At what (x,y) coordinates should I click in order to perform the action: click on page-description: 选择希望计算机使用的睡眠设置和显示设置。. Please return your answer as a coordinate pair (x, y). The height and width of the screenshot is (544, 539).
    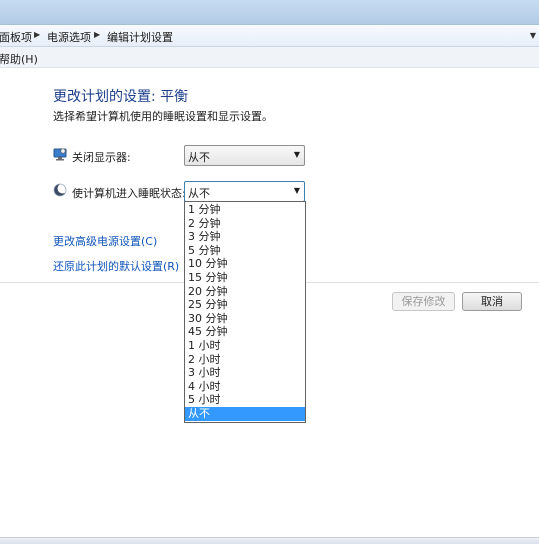
    Looking at the image, I should click on (163, 116).